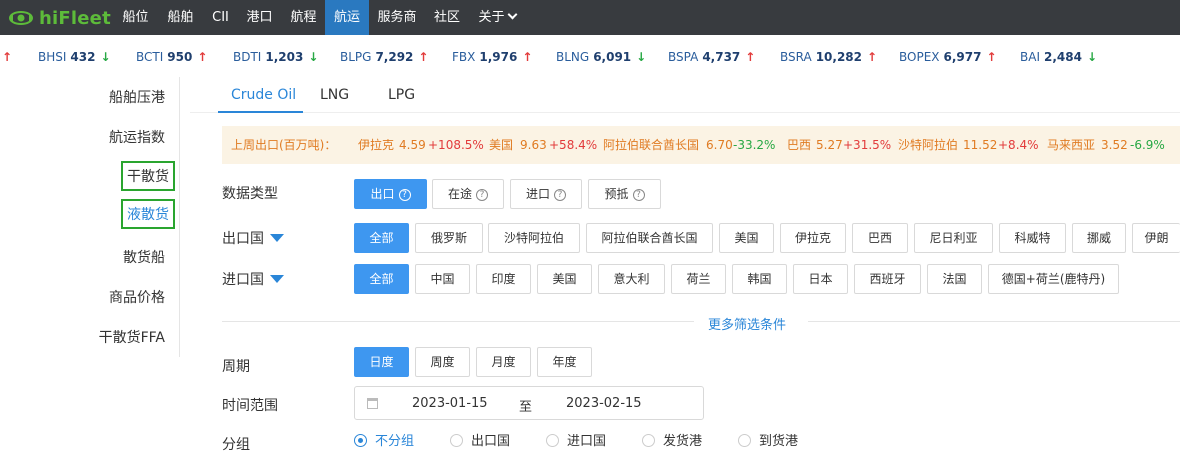 The image size is (1180, 462). Describe the element at coordinates (829, 145) in the screenshot. I see `banner-value: 5.27` at that location.